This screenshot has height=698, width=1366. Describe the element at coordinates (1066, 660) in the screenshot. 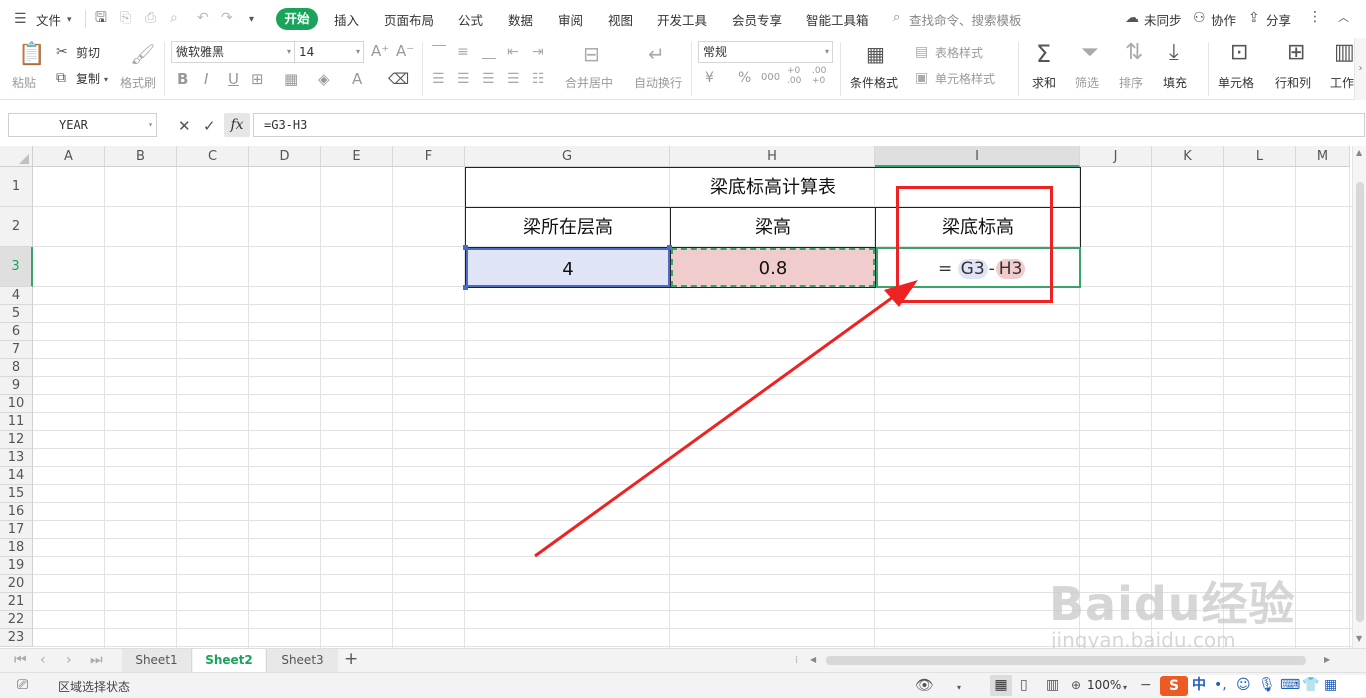

I see `horizontal-scroll-thumb` at that location.